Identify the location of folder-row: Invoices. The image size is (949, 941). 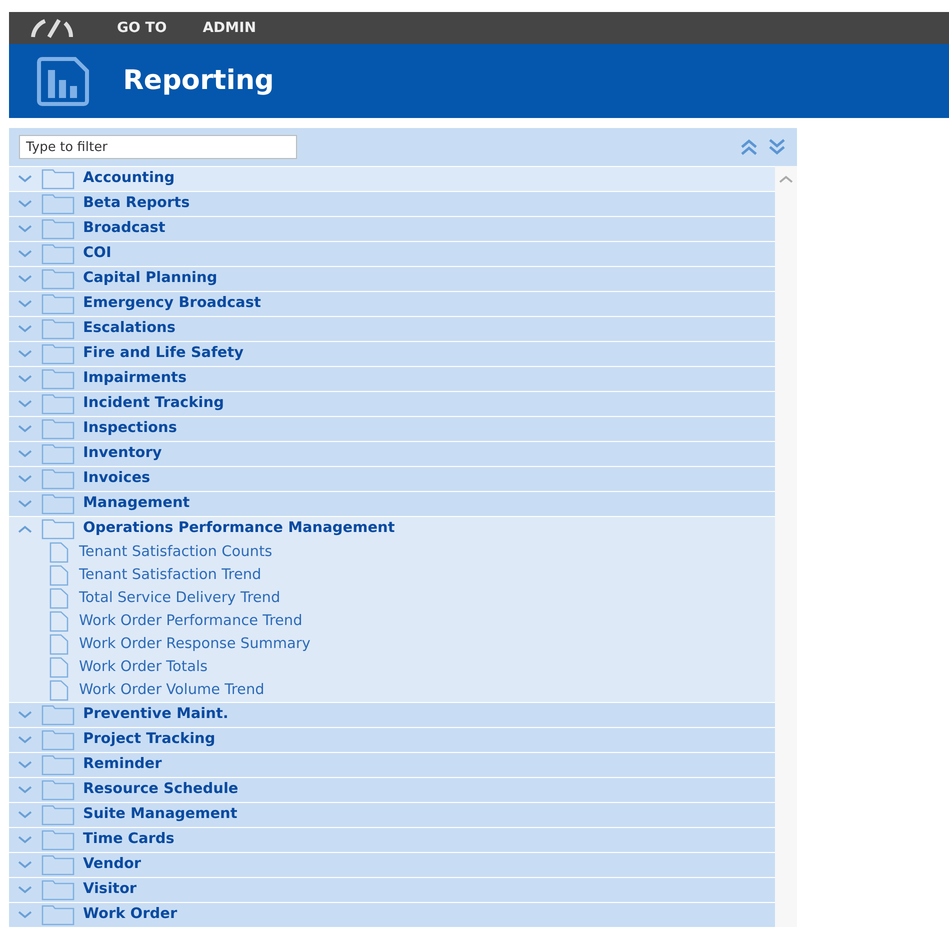
(392, 479).